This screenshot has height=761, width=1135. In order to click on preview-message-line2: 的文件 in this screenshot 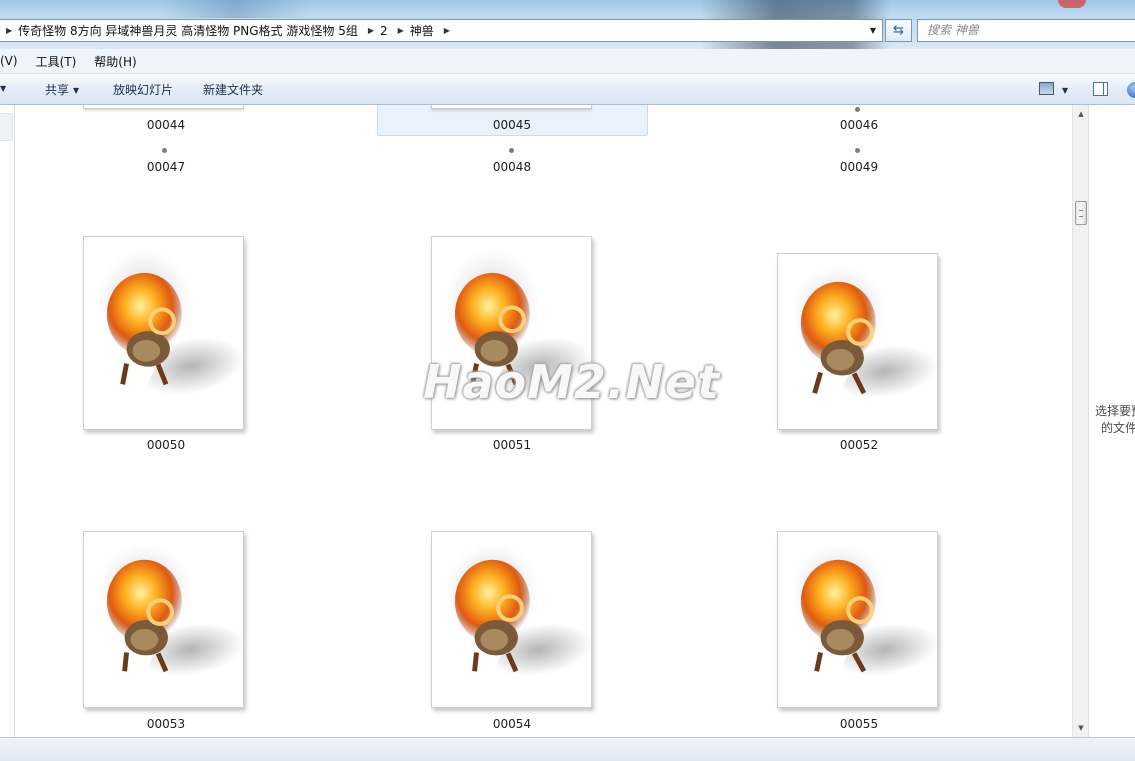, I will do `click(1118, 428)`.